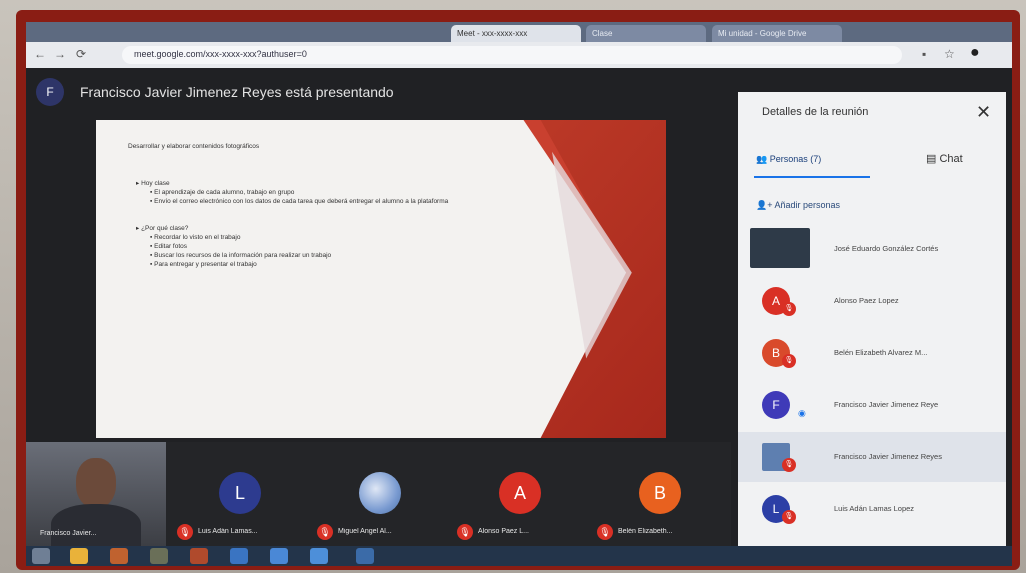 Image resolution: width=1026 pixels, height=573 pixels. I want to click on participant-avatar: A, so click(520, 493).